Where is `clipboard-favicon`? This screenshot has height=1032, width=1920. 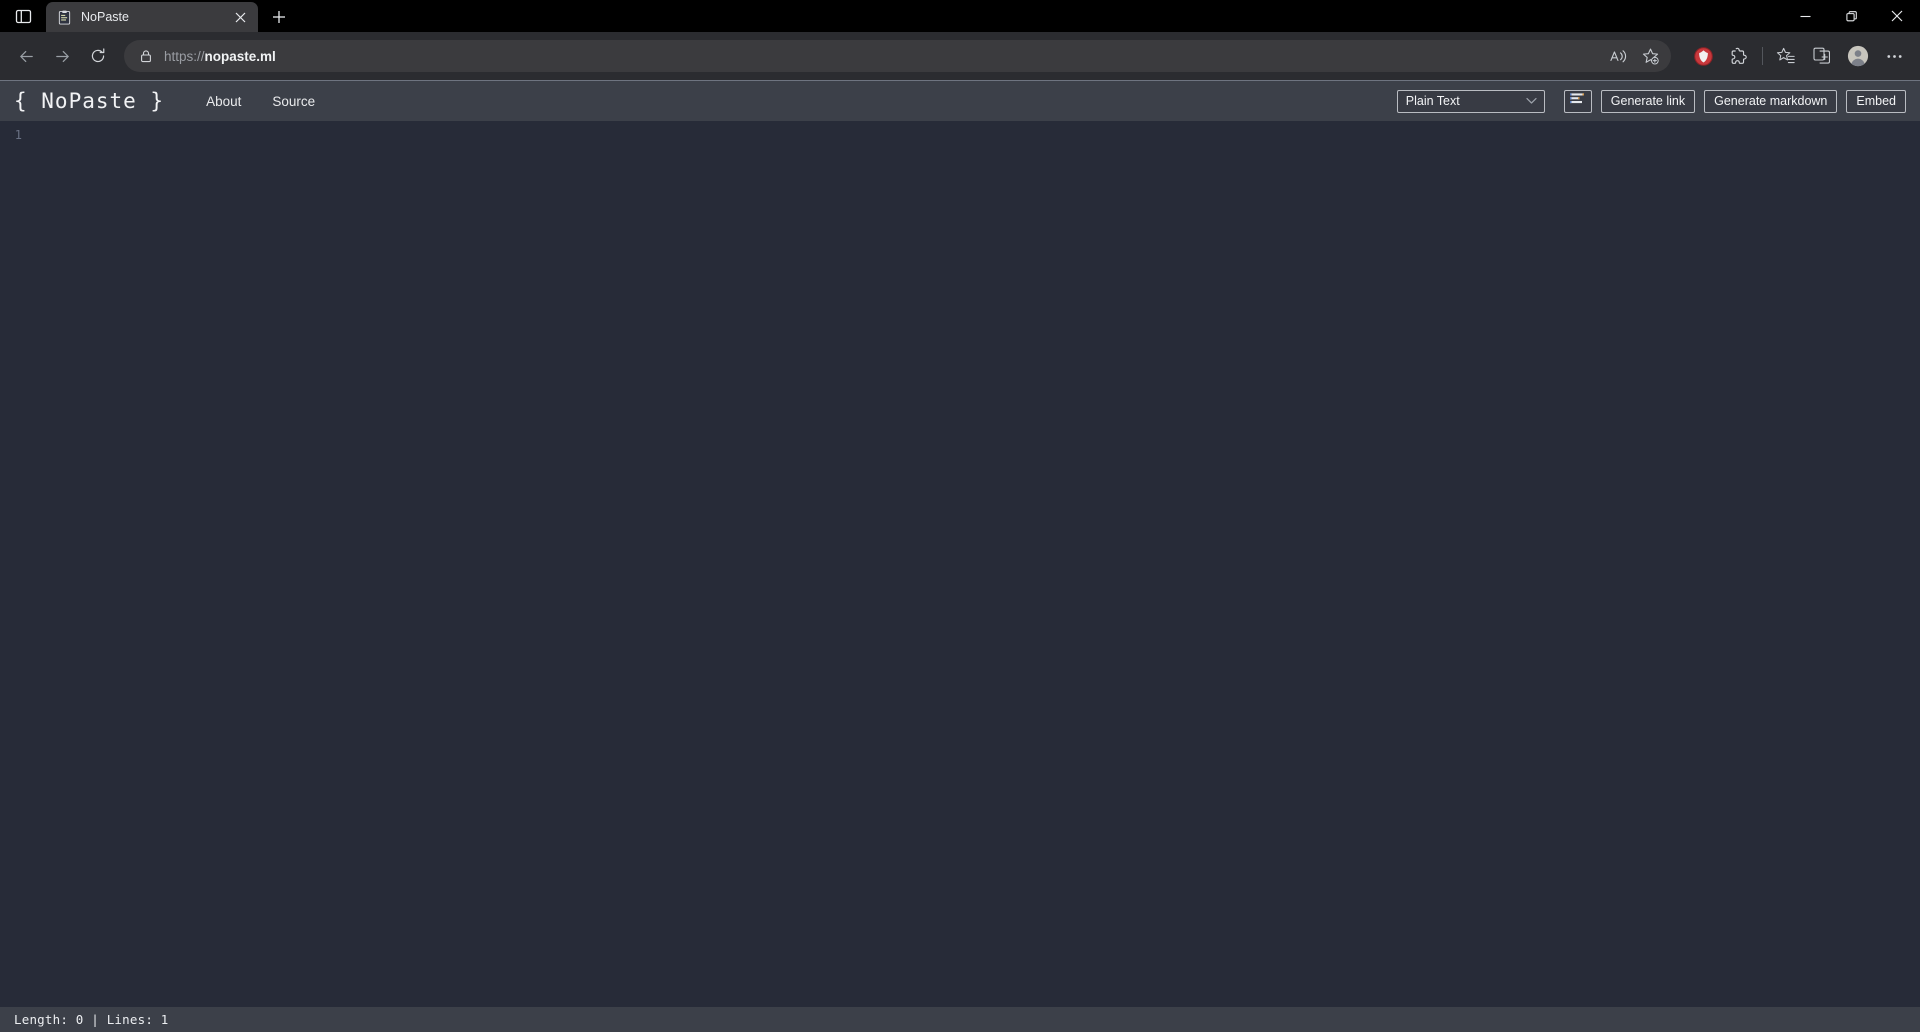 clipboard-favicon is located at coordinates (64, 17).